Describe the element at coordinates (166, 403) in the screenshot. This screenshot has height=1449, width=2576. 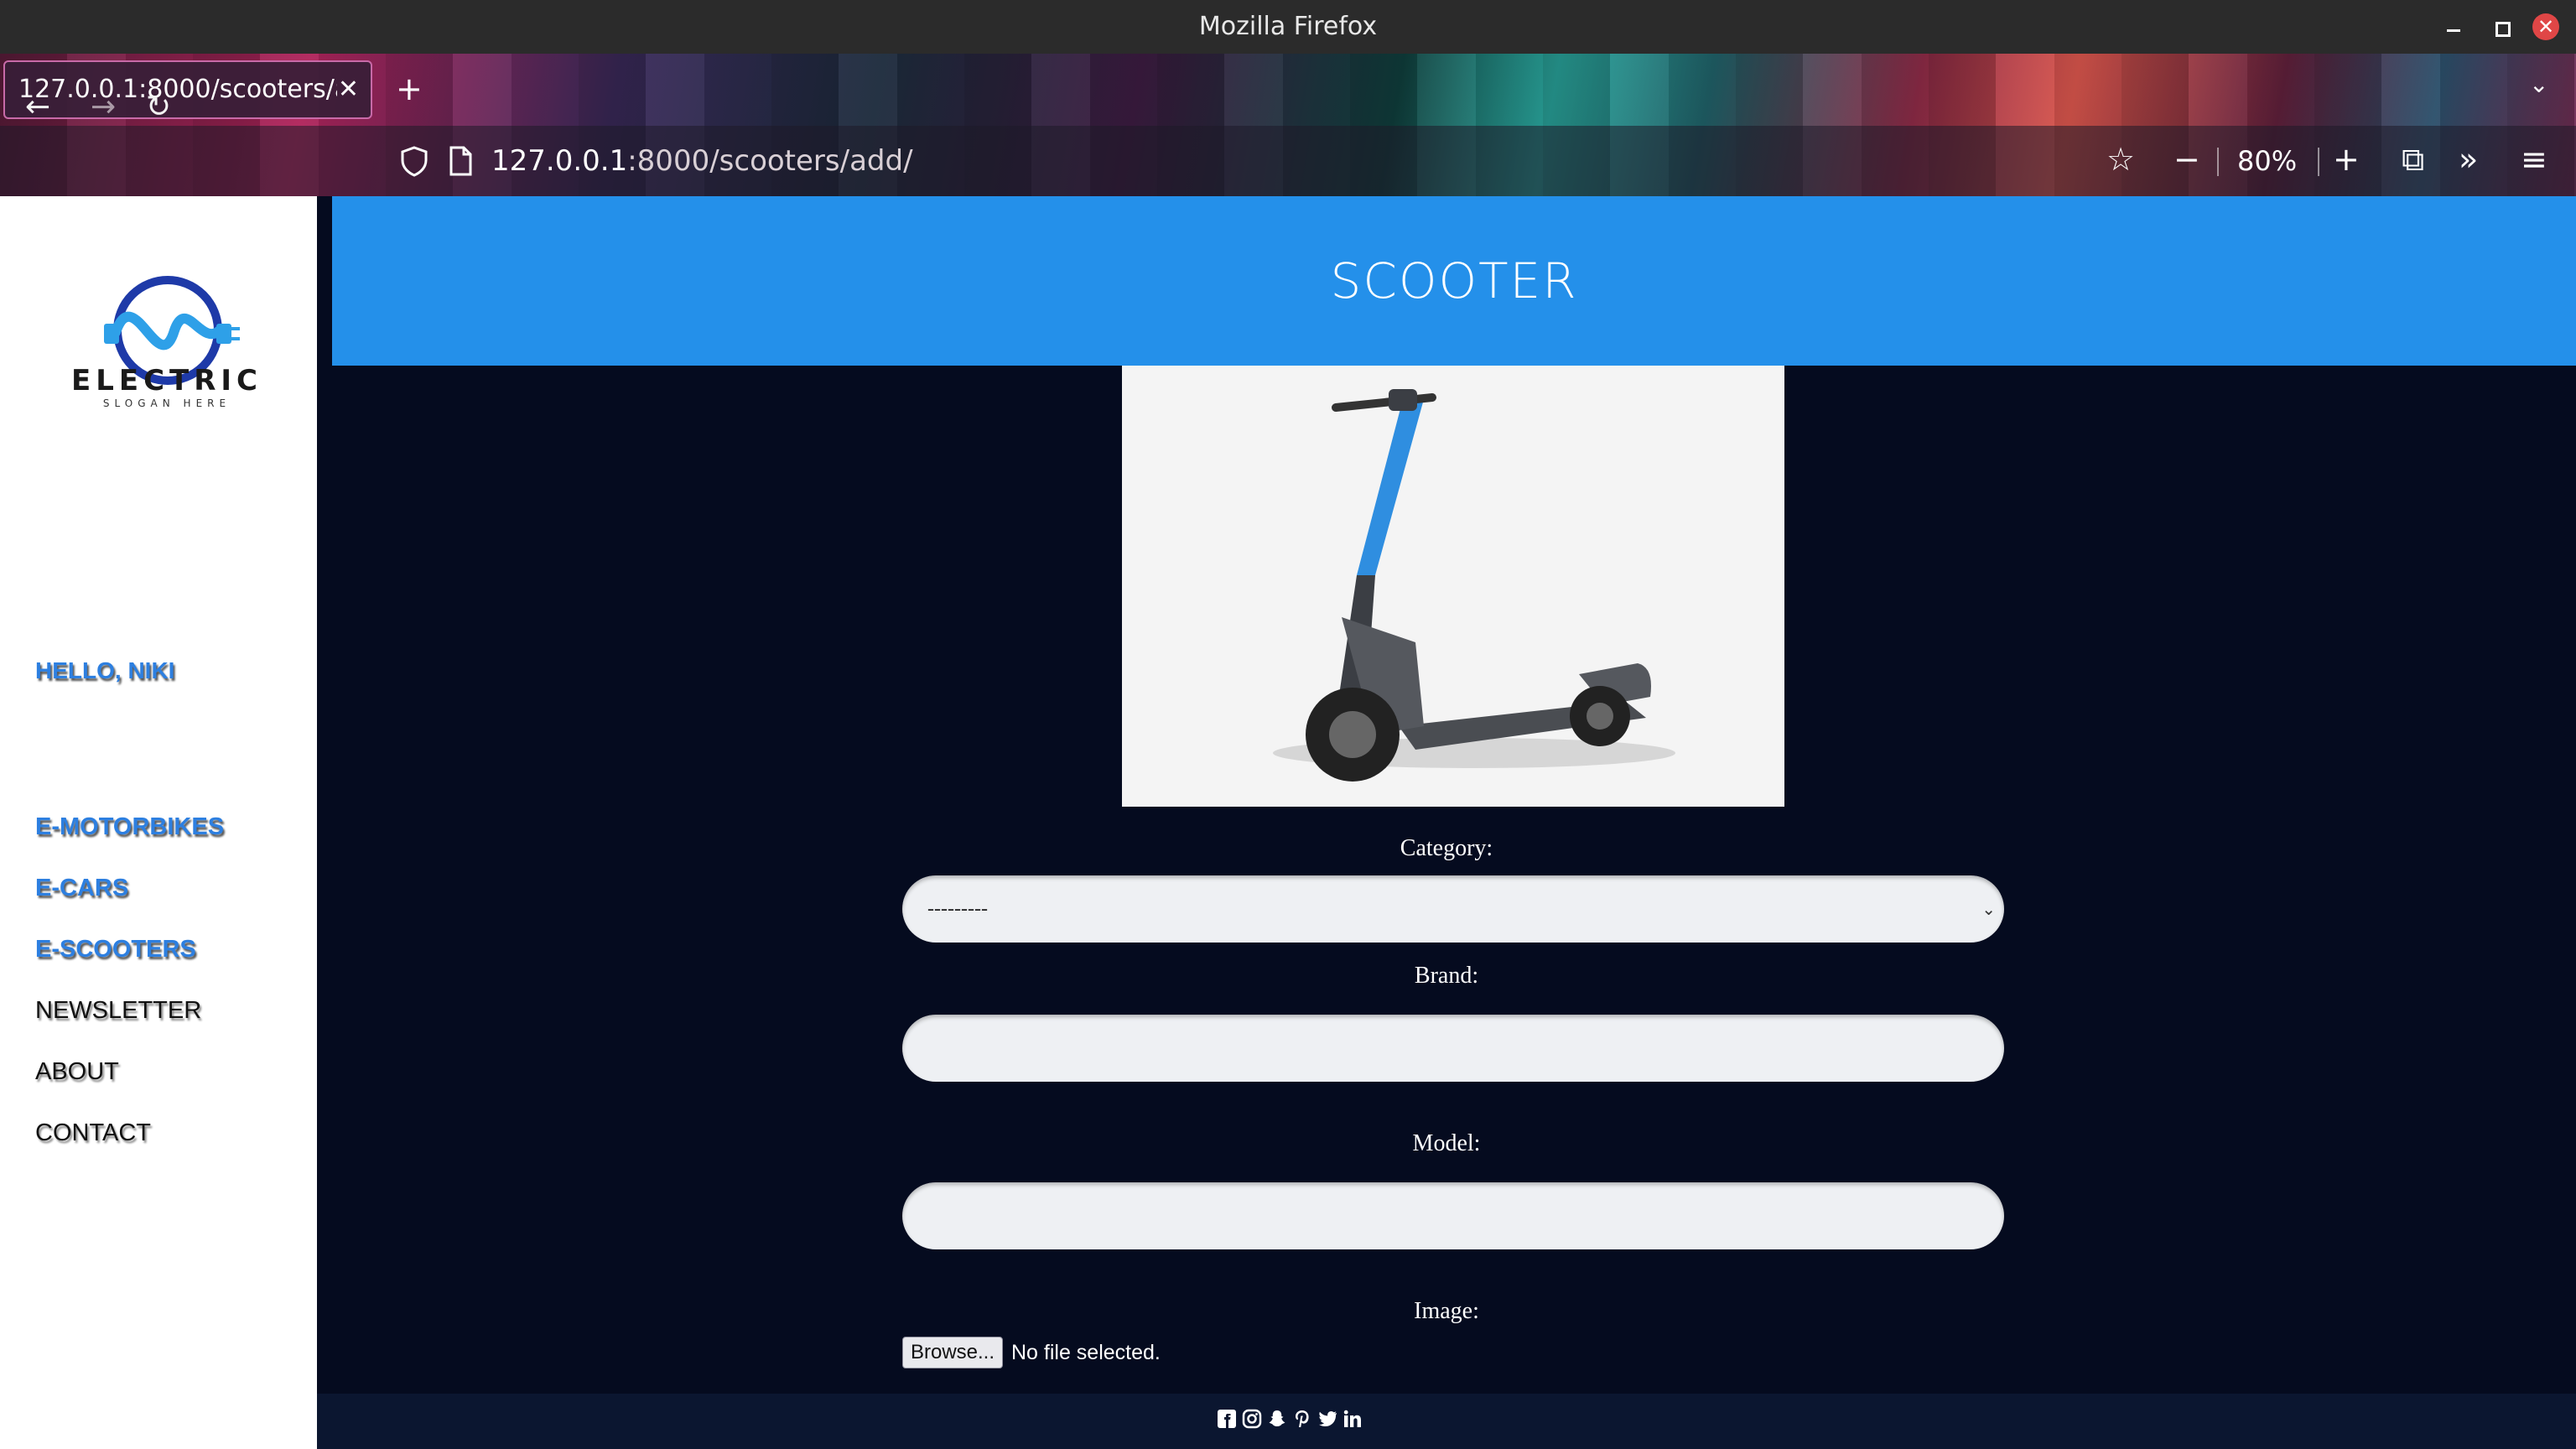
I see `logo-slogan: SLOGAN HERE` at that location.